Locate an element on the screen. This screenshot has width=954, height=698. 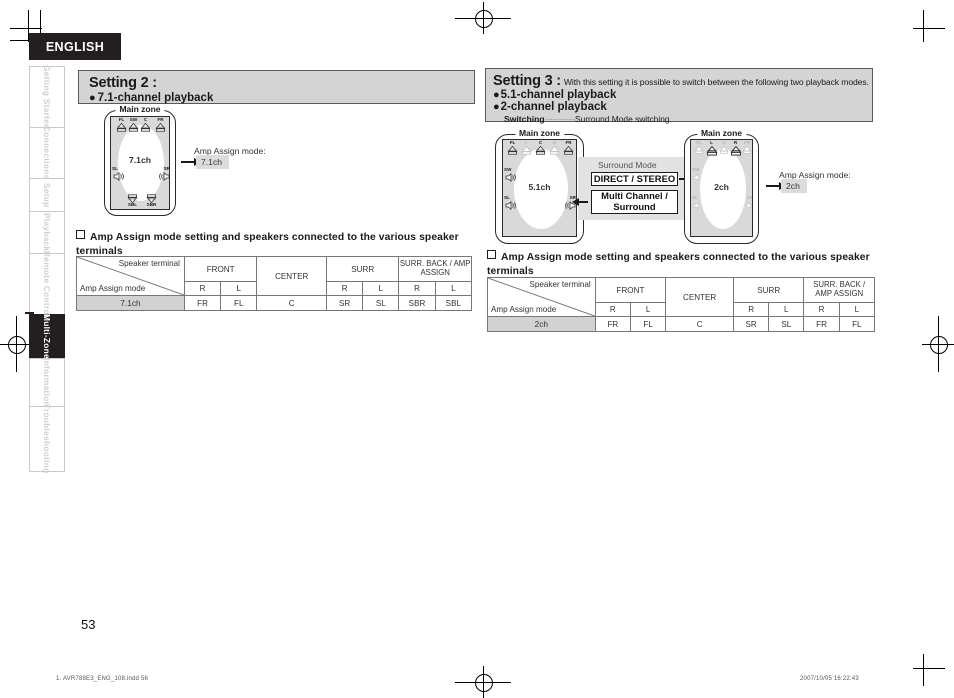
channel-label: 7.1ch is located at coordinates (140, 160).